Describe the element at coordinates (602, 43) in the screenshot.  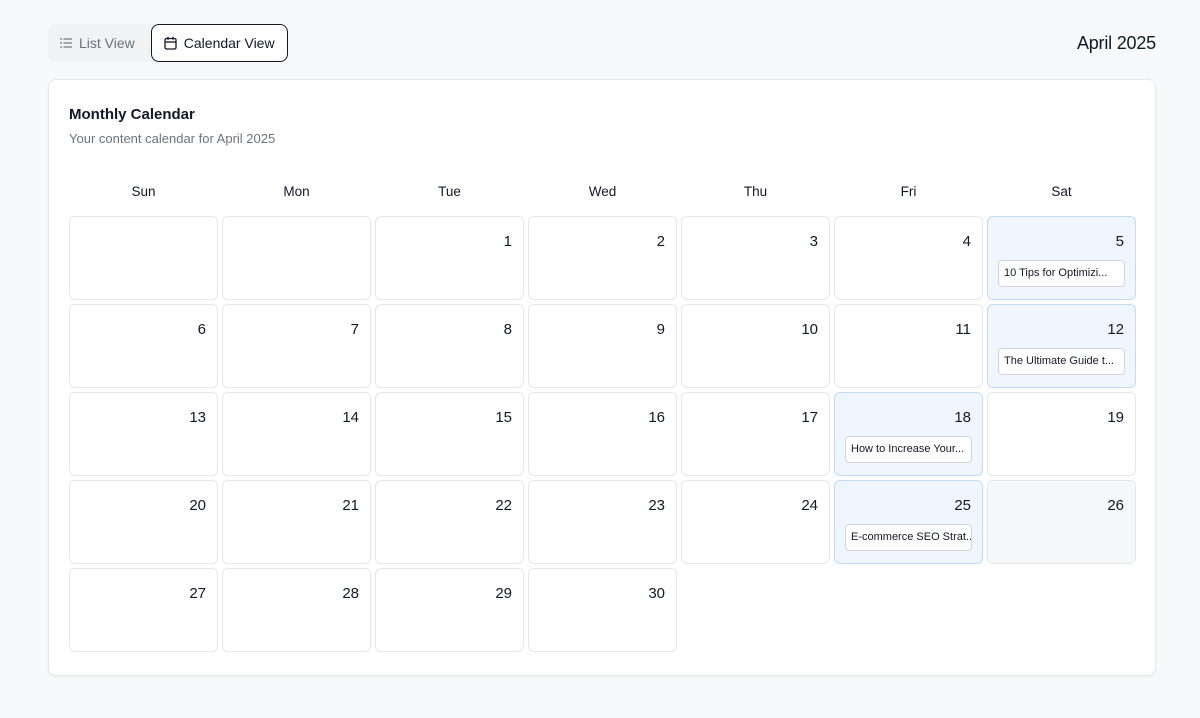
I see `top-bar: List View Calendar View April 2025` at that location.